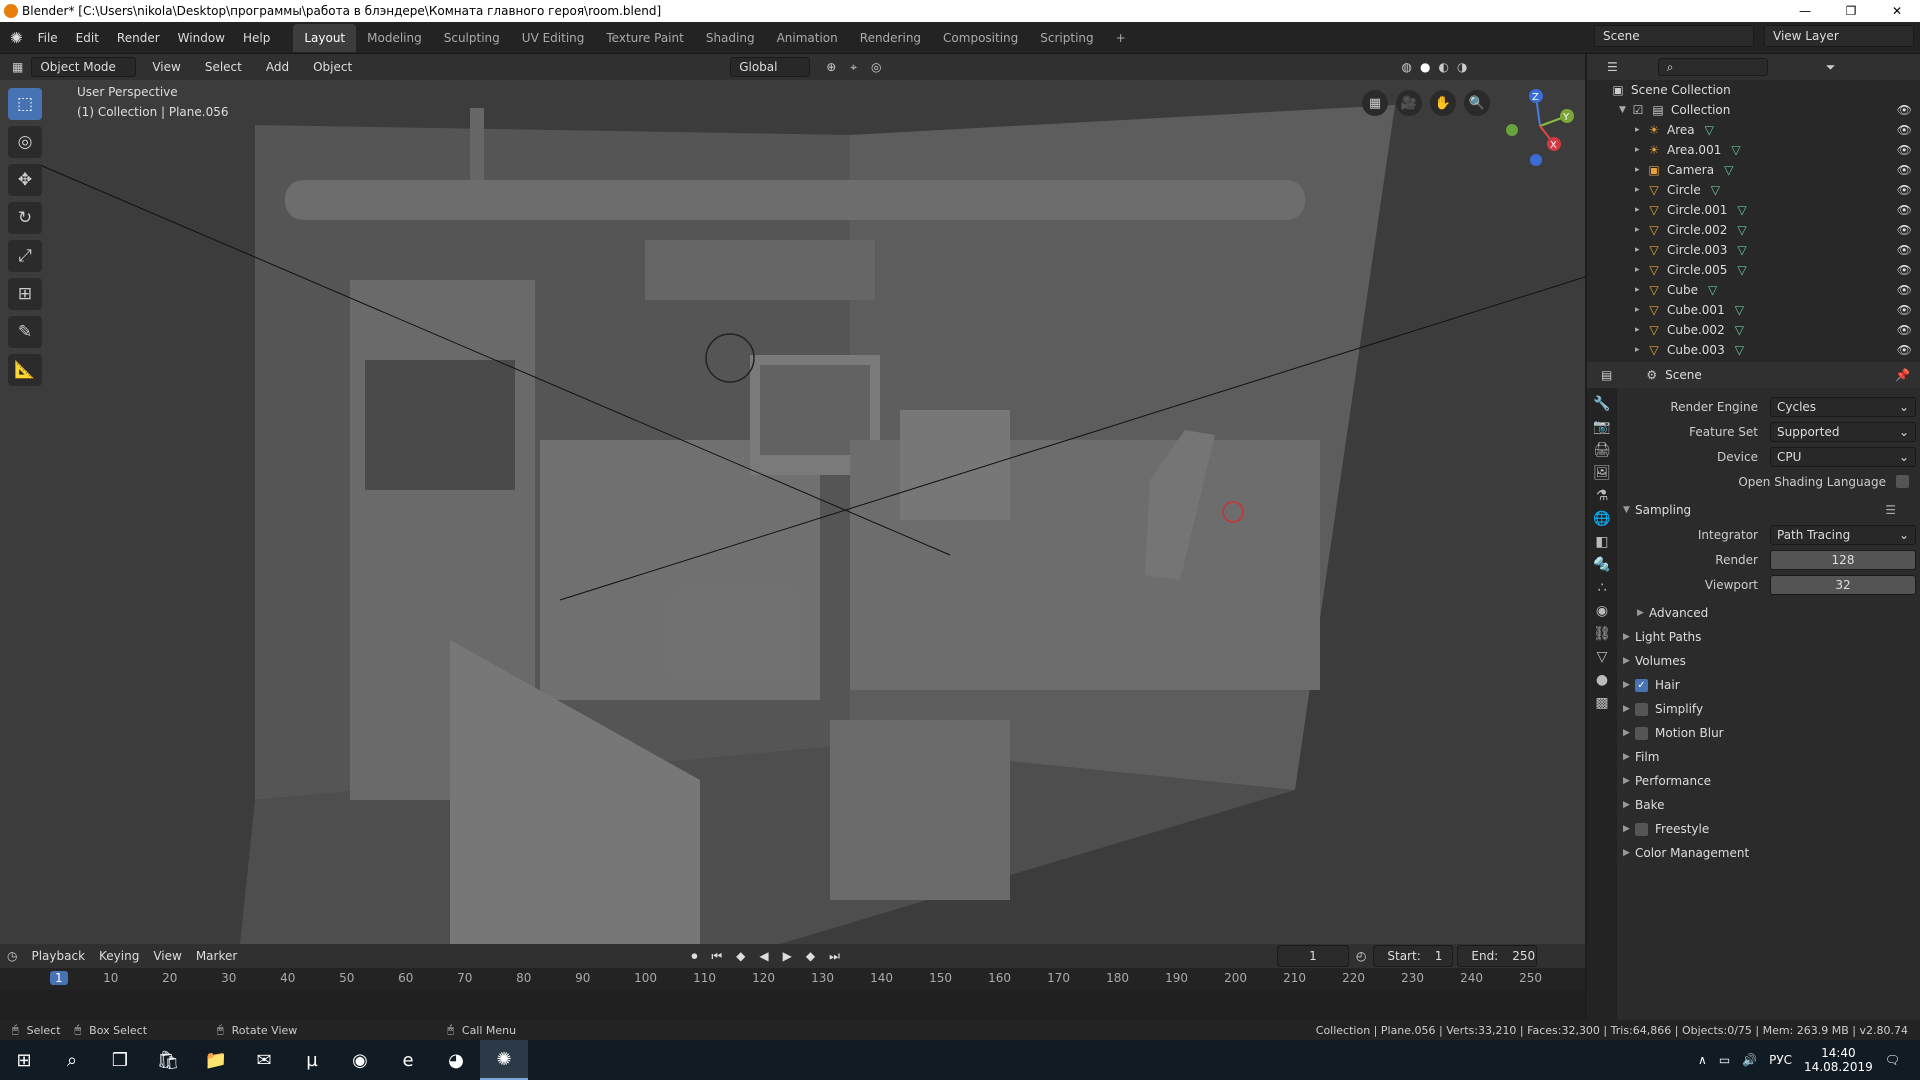 This screenshot has height=1080, width=1920. I want to click on select-box-tool-icon: ⬚, so click(25, 104).